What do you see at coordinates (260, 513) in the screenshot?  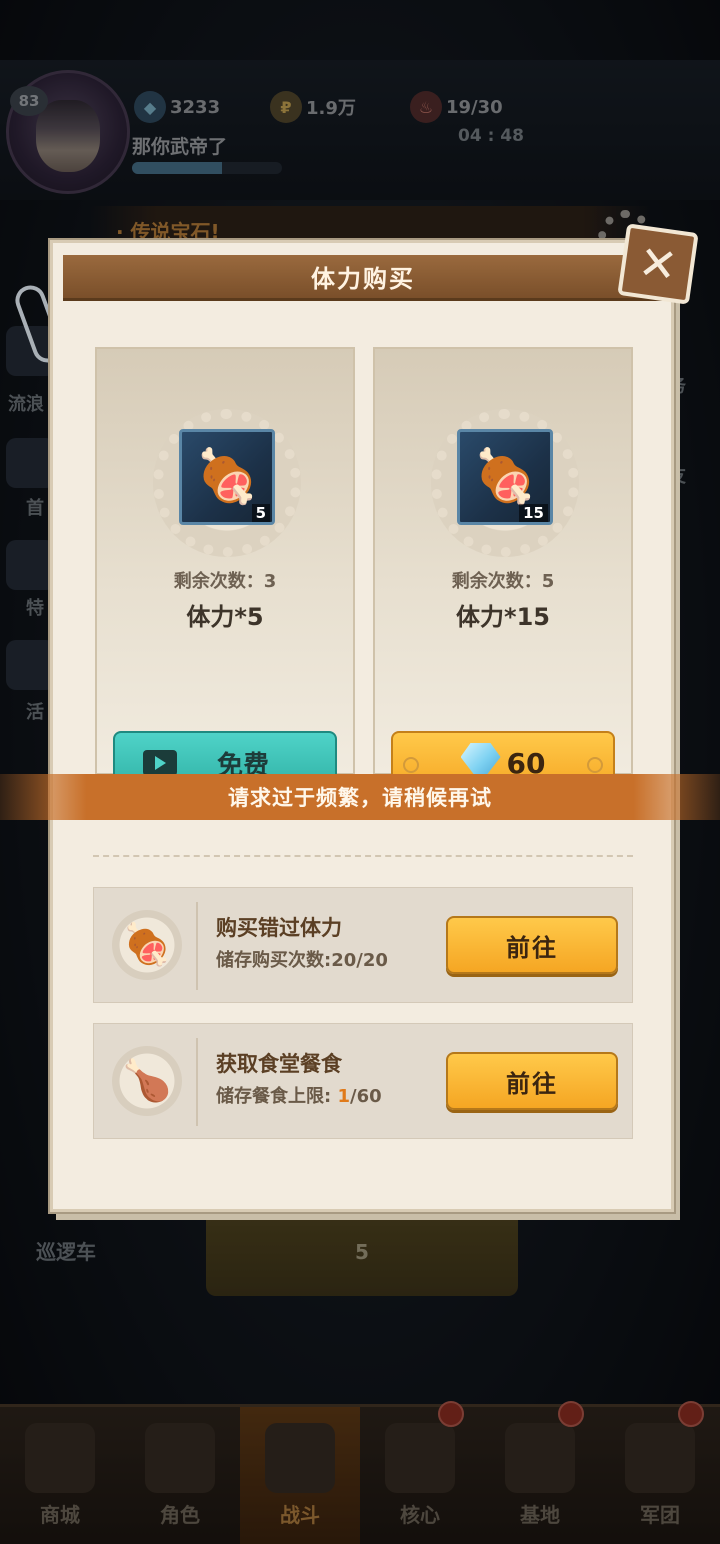 I see `item-count: 5` at bounding box center [260, 513].